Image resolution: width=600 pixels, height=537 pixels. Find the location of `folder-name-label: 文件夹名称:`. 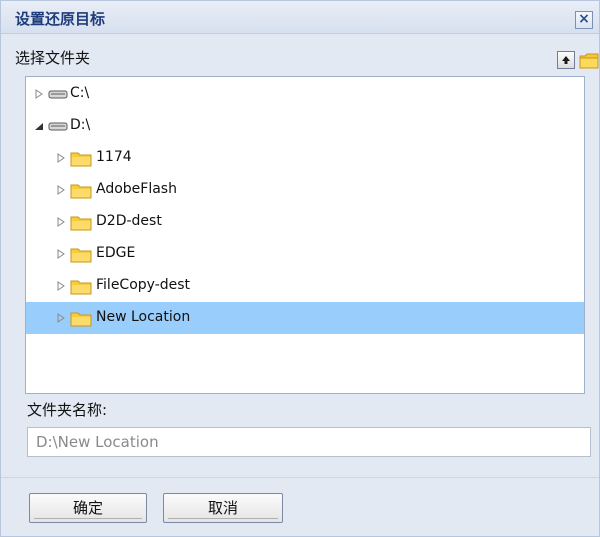

folder-name-label: 文件夹名称: is located at coordinates (67, 410).